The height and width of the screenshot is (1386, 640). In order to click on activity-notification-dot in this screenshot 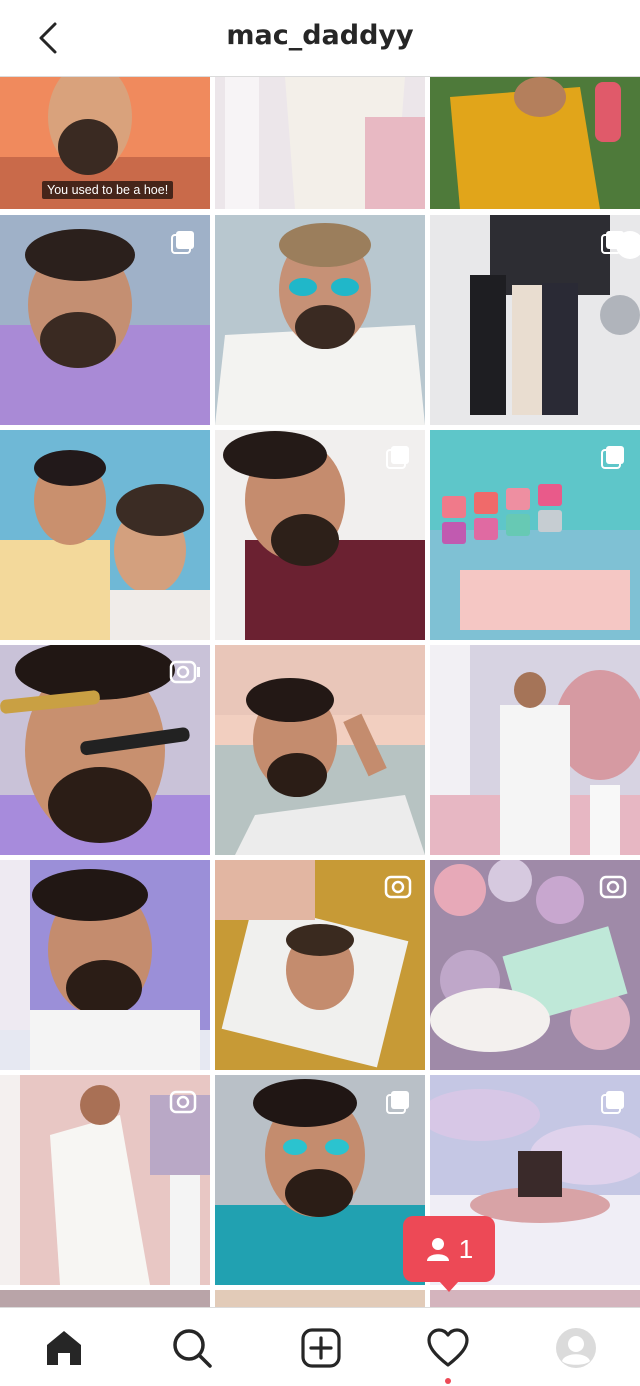, I will do `click(448, 1381)`.